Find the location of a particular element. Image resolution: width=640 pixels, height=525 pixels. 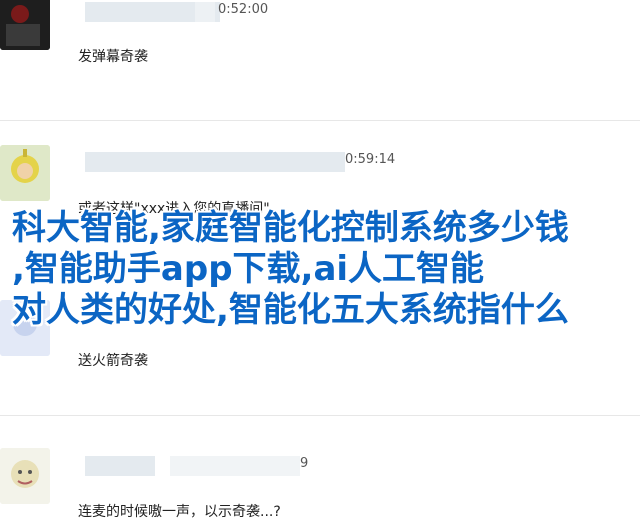

overlay-line-2: ,智能助手app下载,ai人工智能 is located at coordinates (248, 269).